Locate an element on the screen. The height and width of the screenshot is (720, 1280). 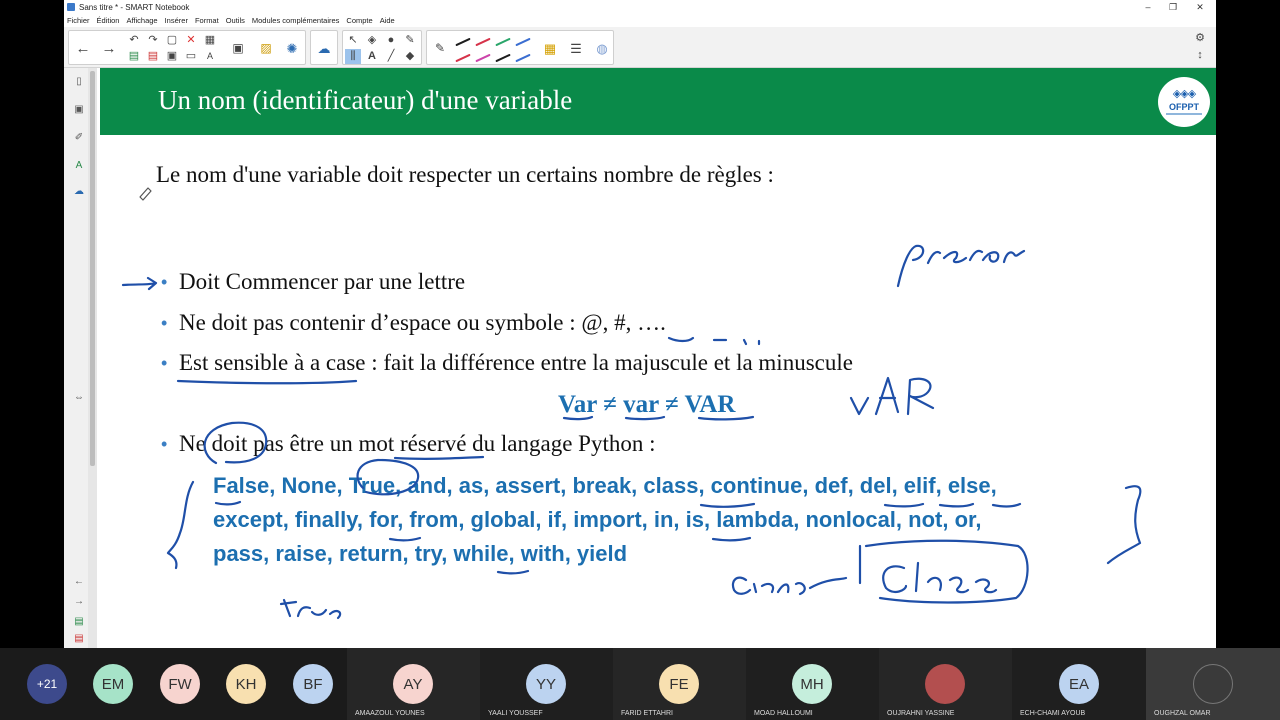
pen-tool-icon: ⫼ is located at coordinates (353, 56).